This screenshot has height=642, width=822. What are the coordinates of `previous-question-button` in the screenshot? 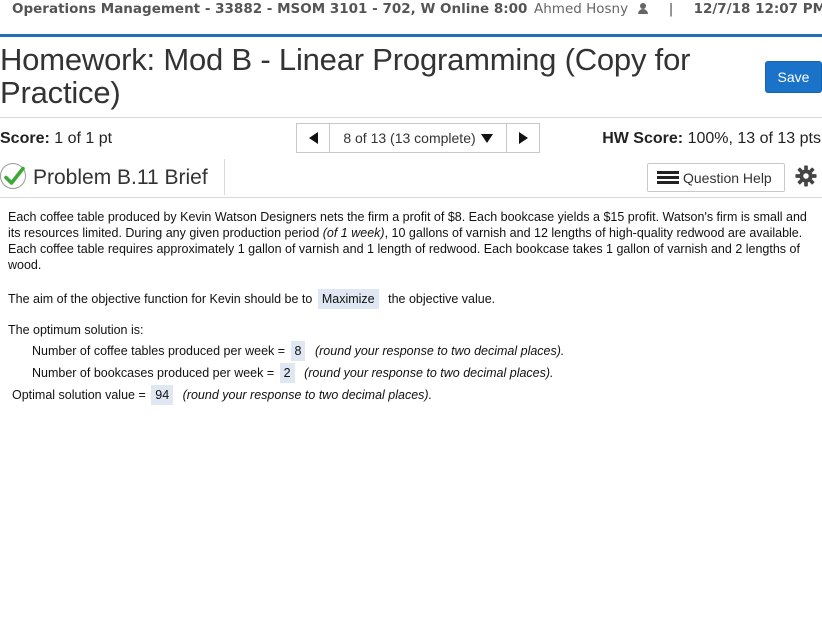 It's located at (313, 138).